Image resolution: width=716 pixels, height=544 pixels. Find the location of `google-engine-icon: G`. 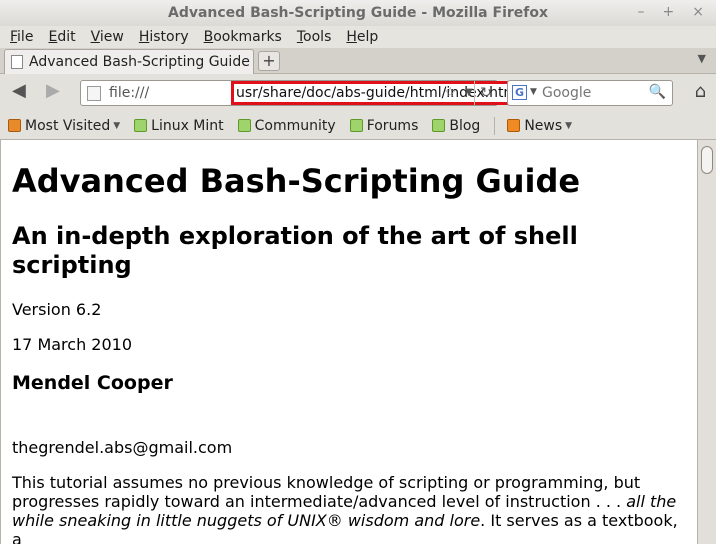

google-engine-icon: G is located at coordinates (519, 92).